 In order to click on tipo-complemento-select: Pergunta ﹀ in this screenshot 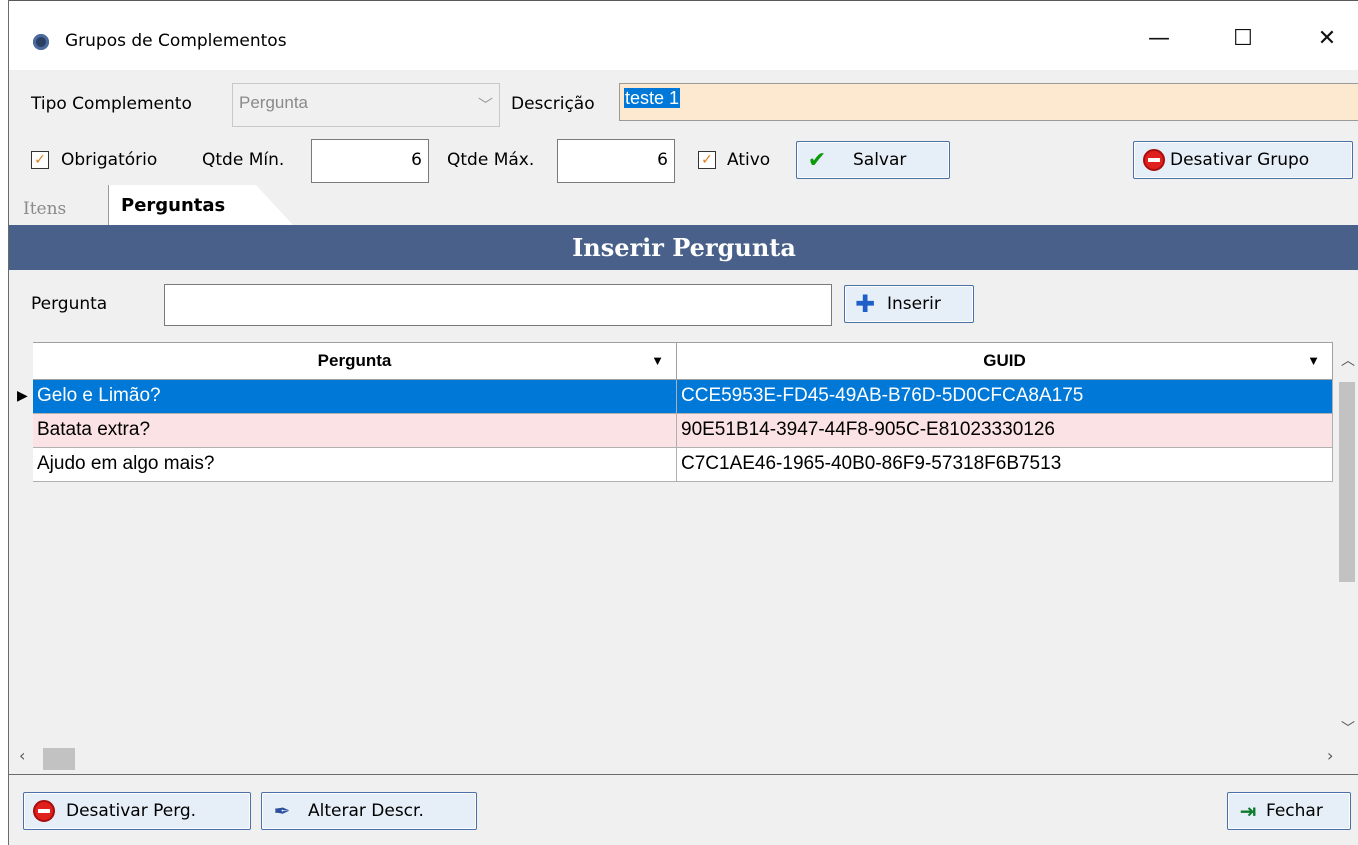, I will do `click(366, 105)`.